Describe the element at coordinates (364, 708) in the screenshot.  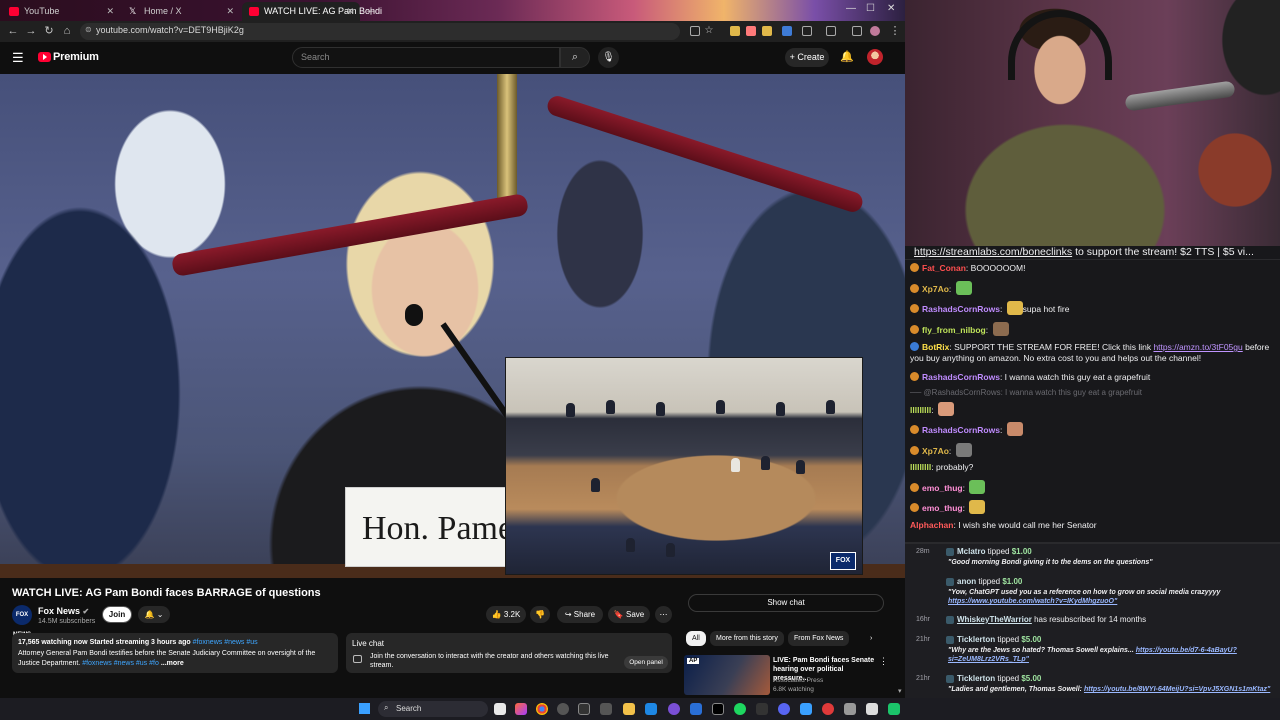
I see `windows-start-icon` at that location.